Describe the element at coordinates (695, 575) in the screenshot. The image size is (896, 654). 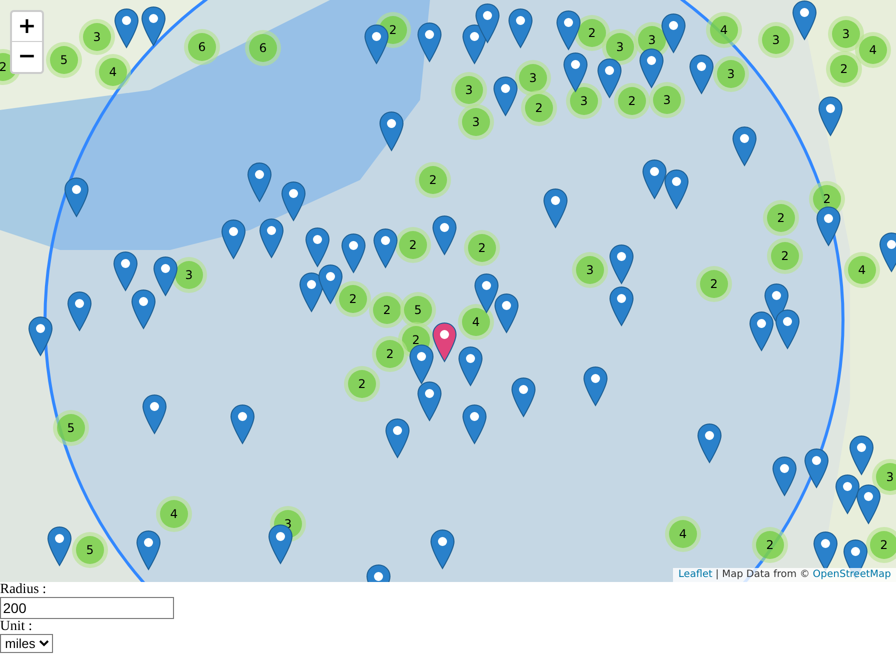
I see `leaflet-link: Leaflet` at that location.